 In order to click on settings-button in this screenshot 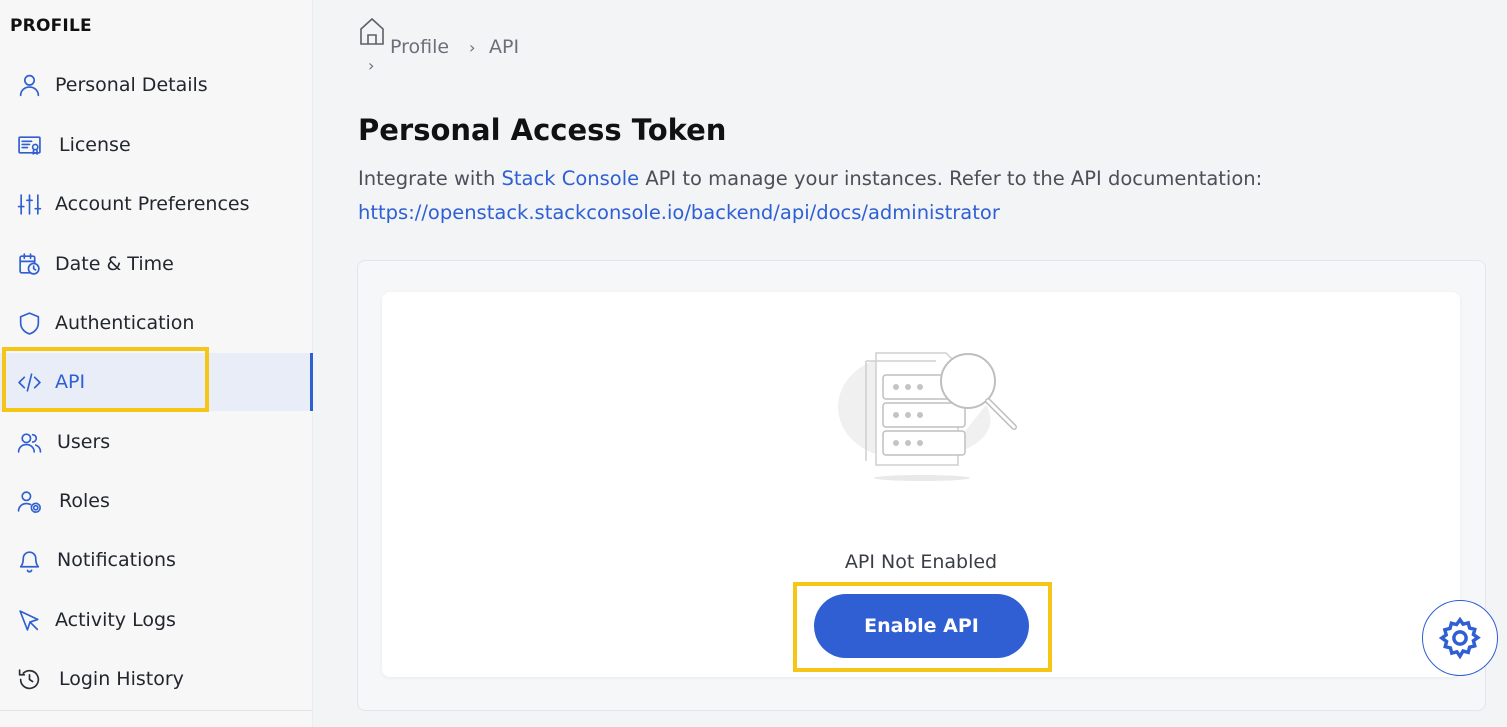, I will do `click(1460, 638)`.